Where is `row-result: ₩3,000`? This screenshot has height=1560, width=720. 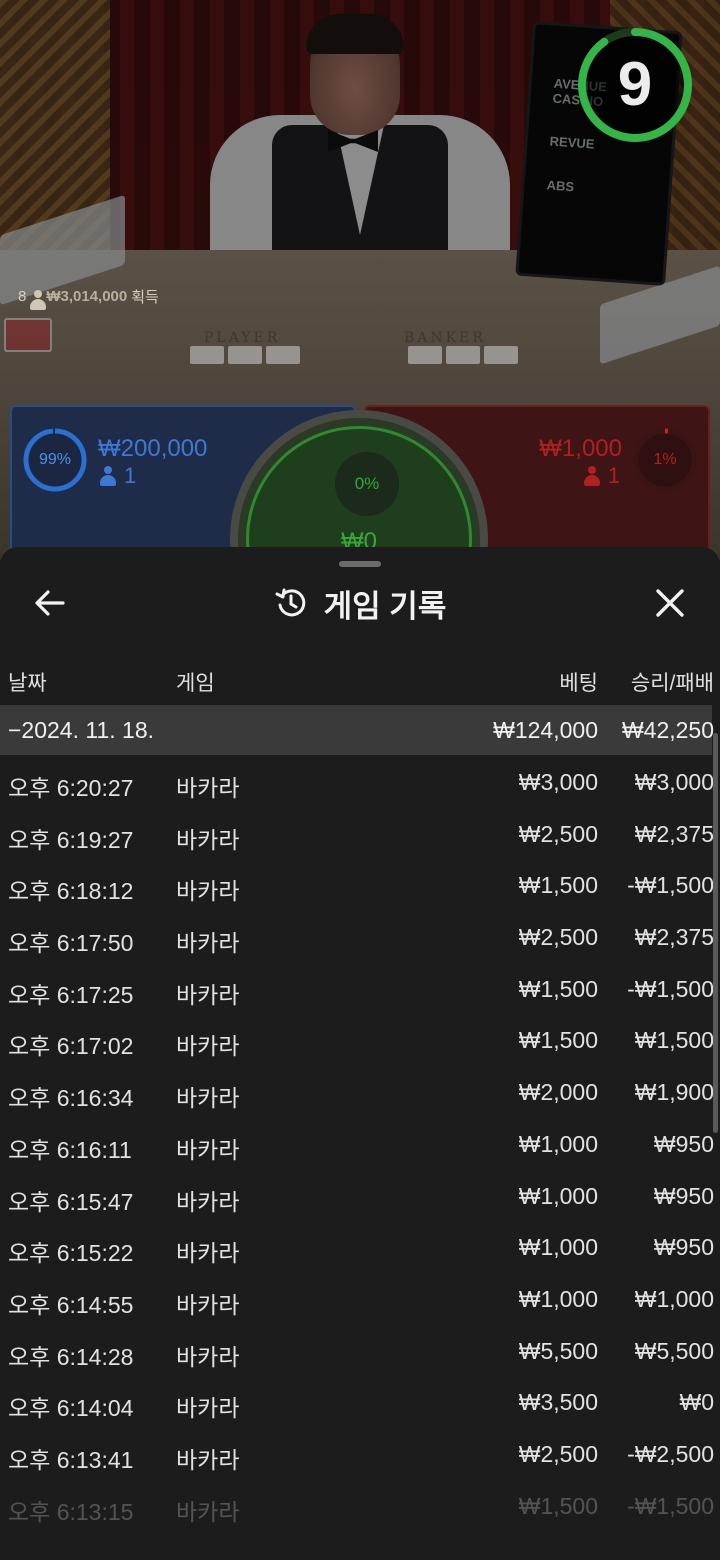 row-result: ₩3,000 is located at coordinates (674, 782).